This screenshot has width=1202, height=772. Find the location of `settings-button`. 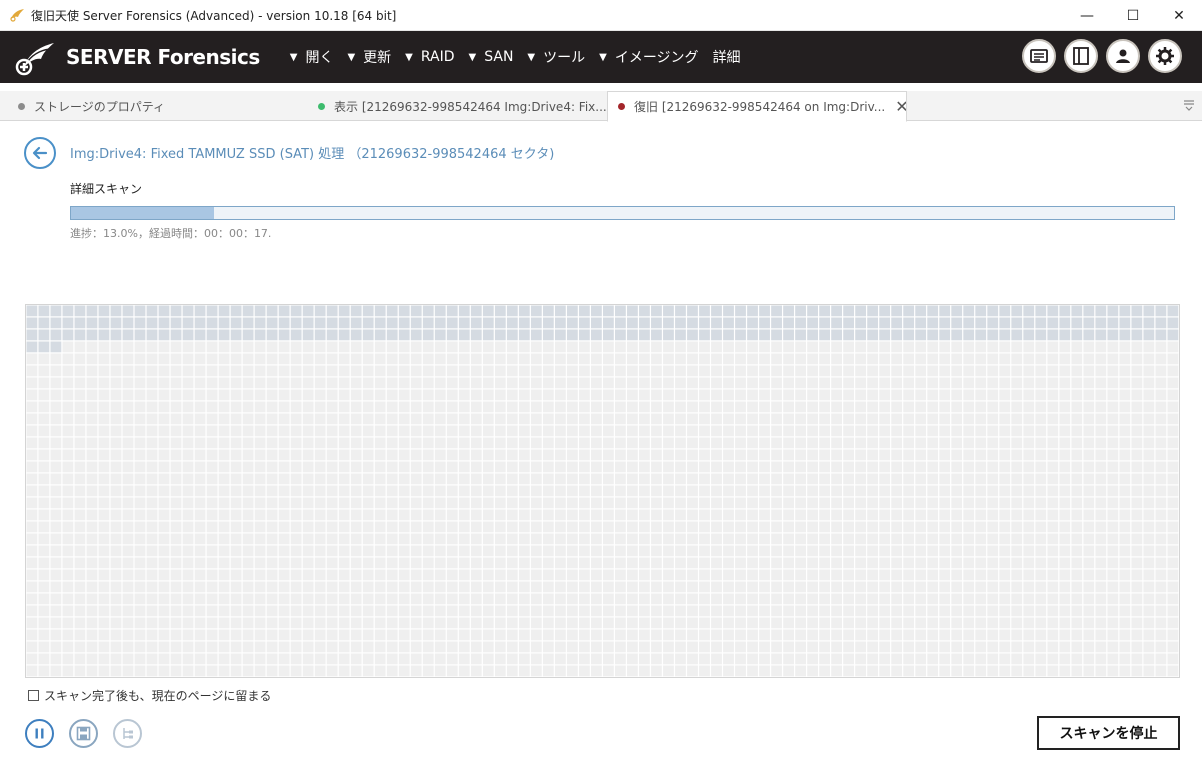

settings-button is located at coordinates (1165, 56).